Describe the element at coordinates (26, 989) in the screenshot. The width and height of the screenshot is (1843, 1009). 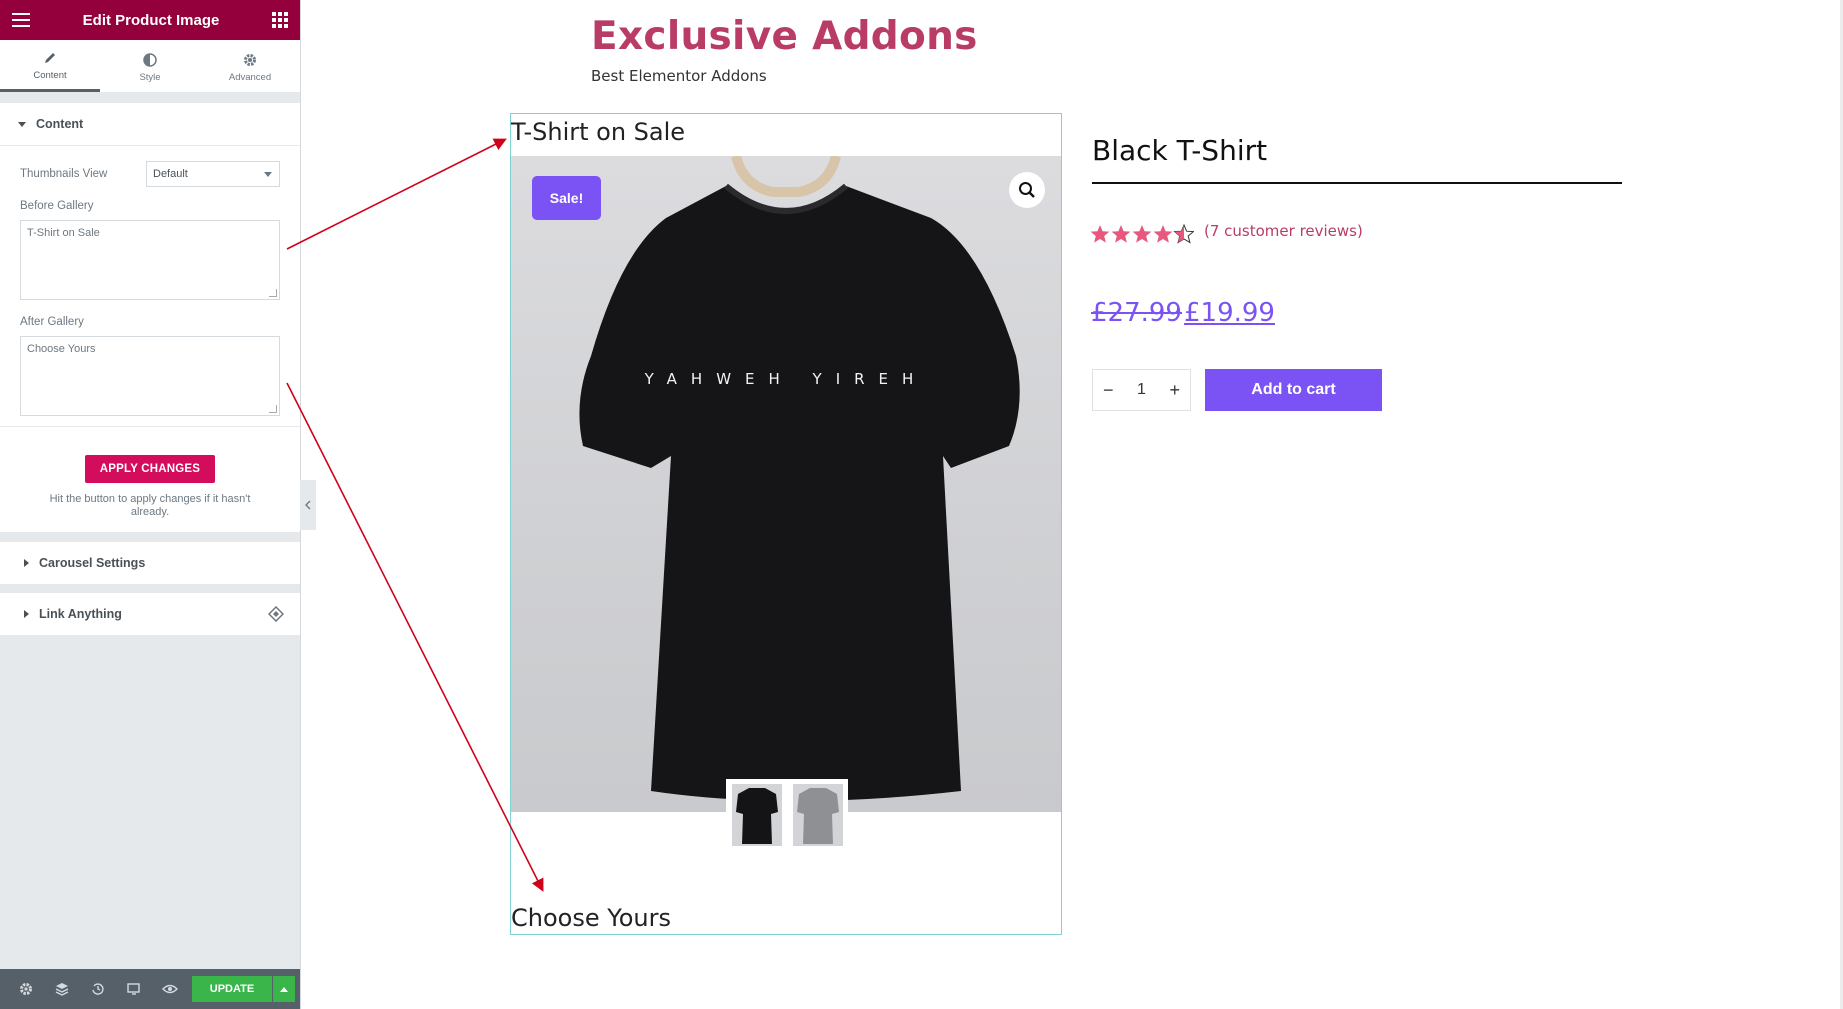
I see `settings-gear-icon` at that location.